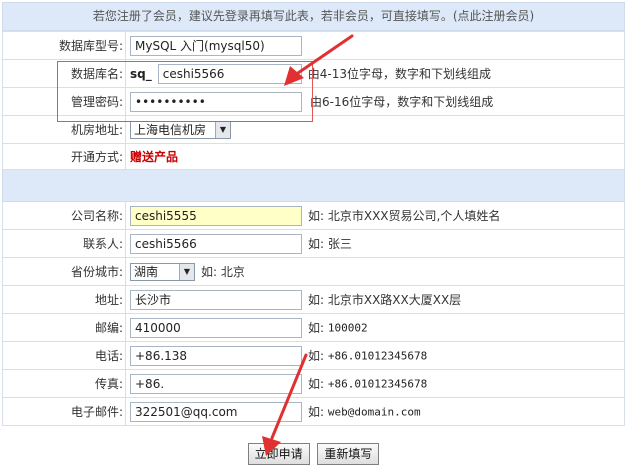 The width and height of the screenshot is (635, 473). I want to click on phone-hint: +86.01012345678, so click(377, 355).